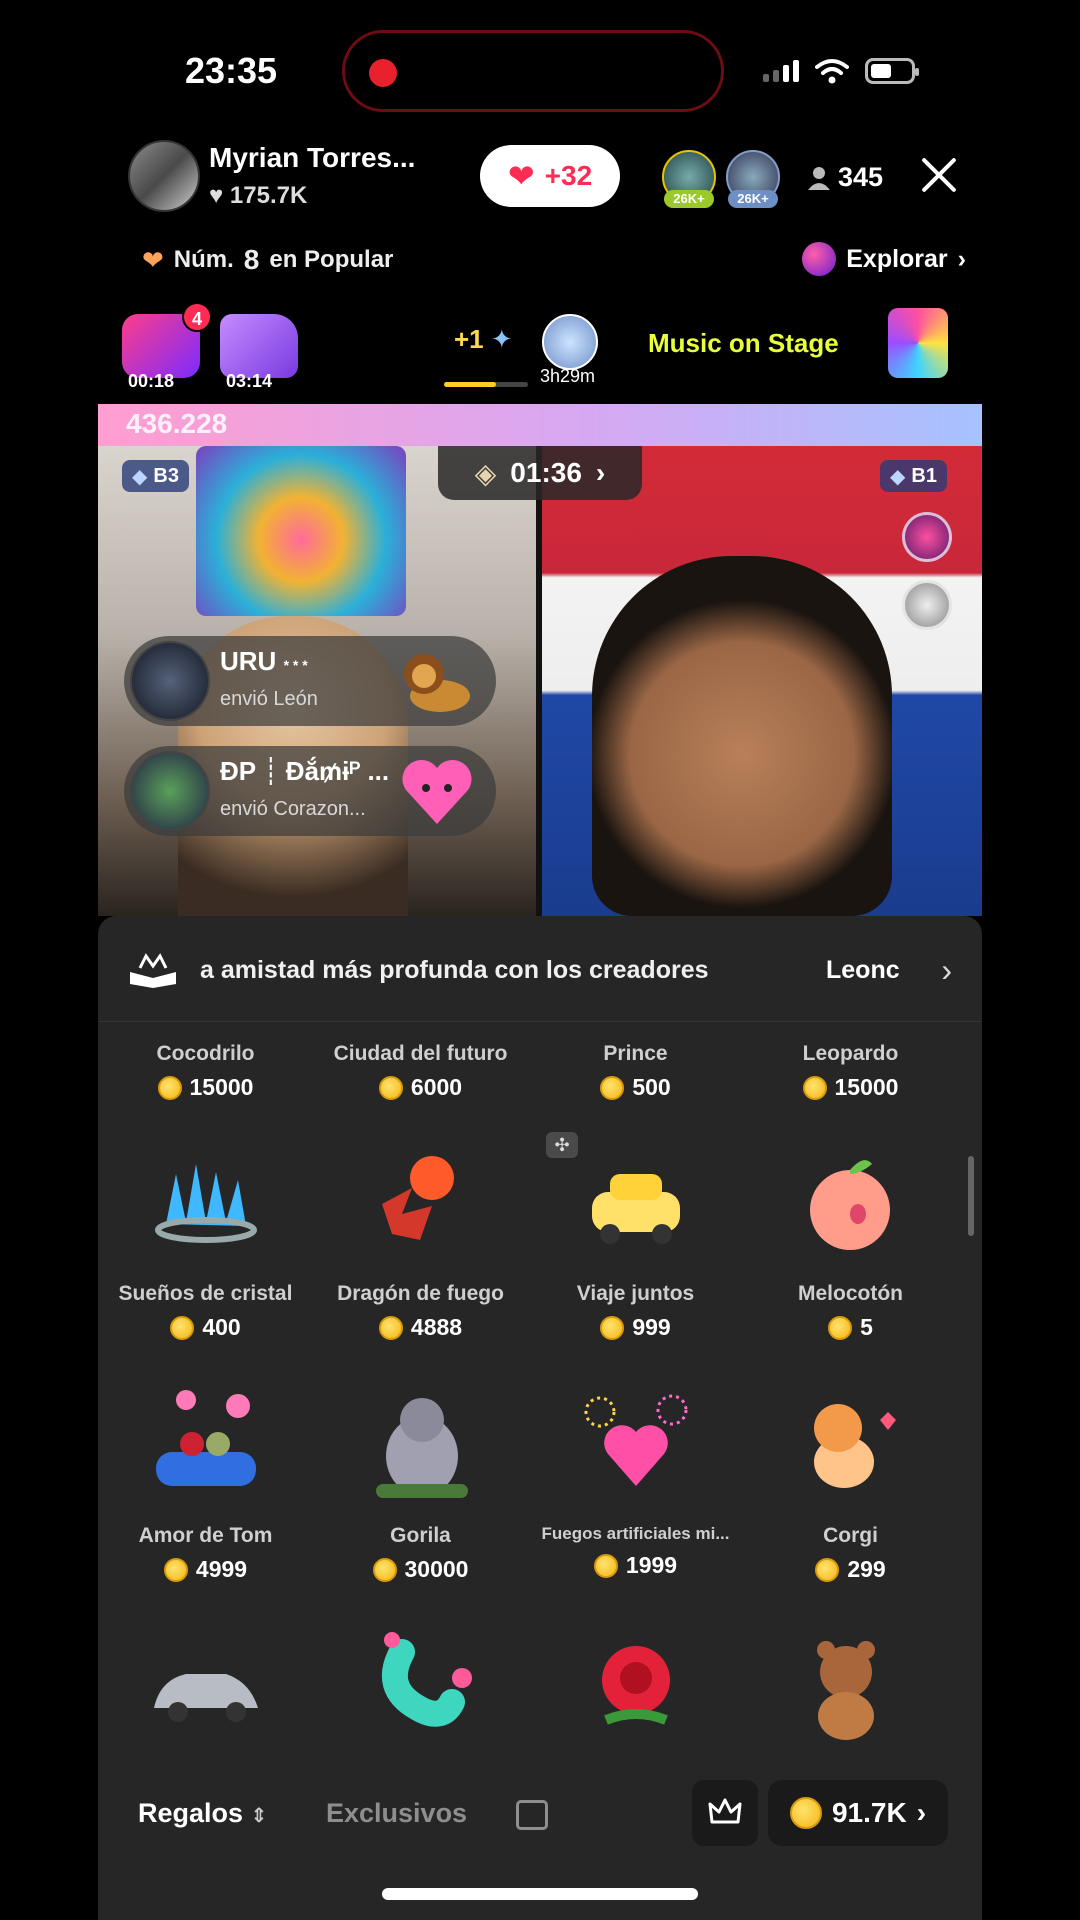 The width and height of the screenshot is (1080, 1920). Describe the element at coordinates (206, 1203) in the screenshot. I see `crystal-gift-icon` at that location.